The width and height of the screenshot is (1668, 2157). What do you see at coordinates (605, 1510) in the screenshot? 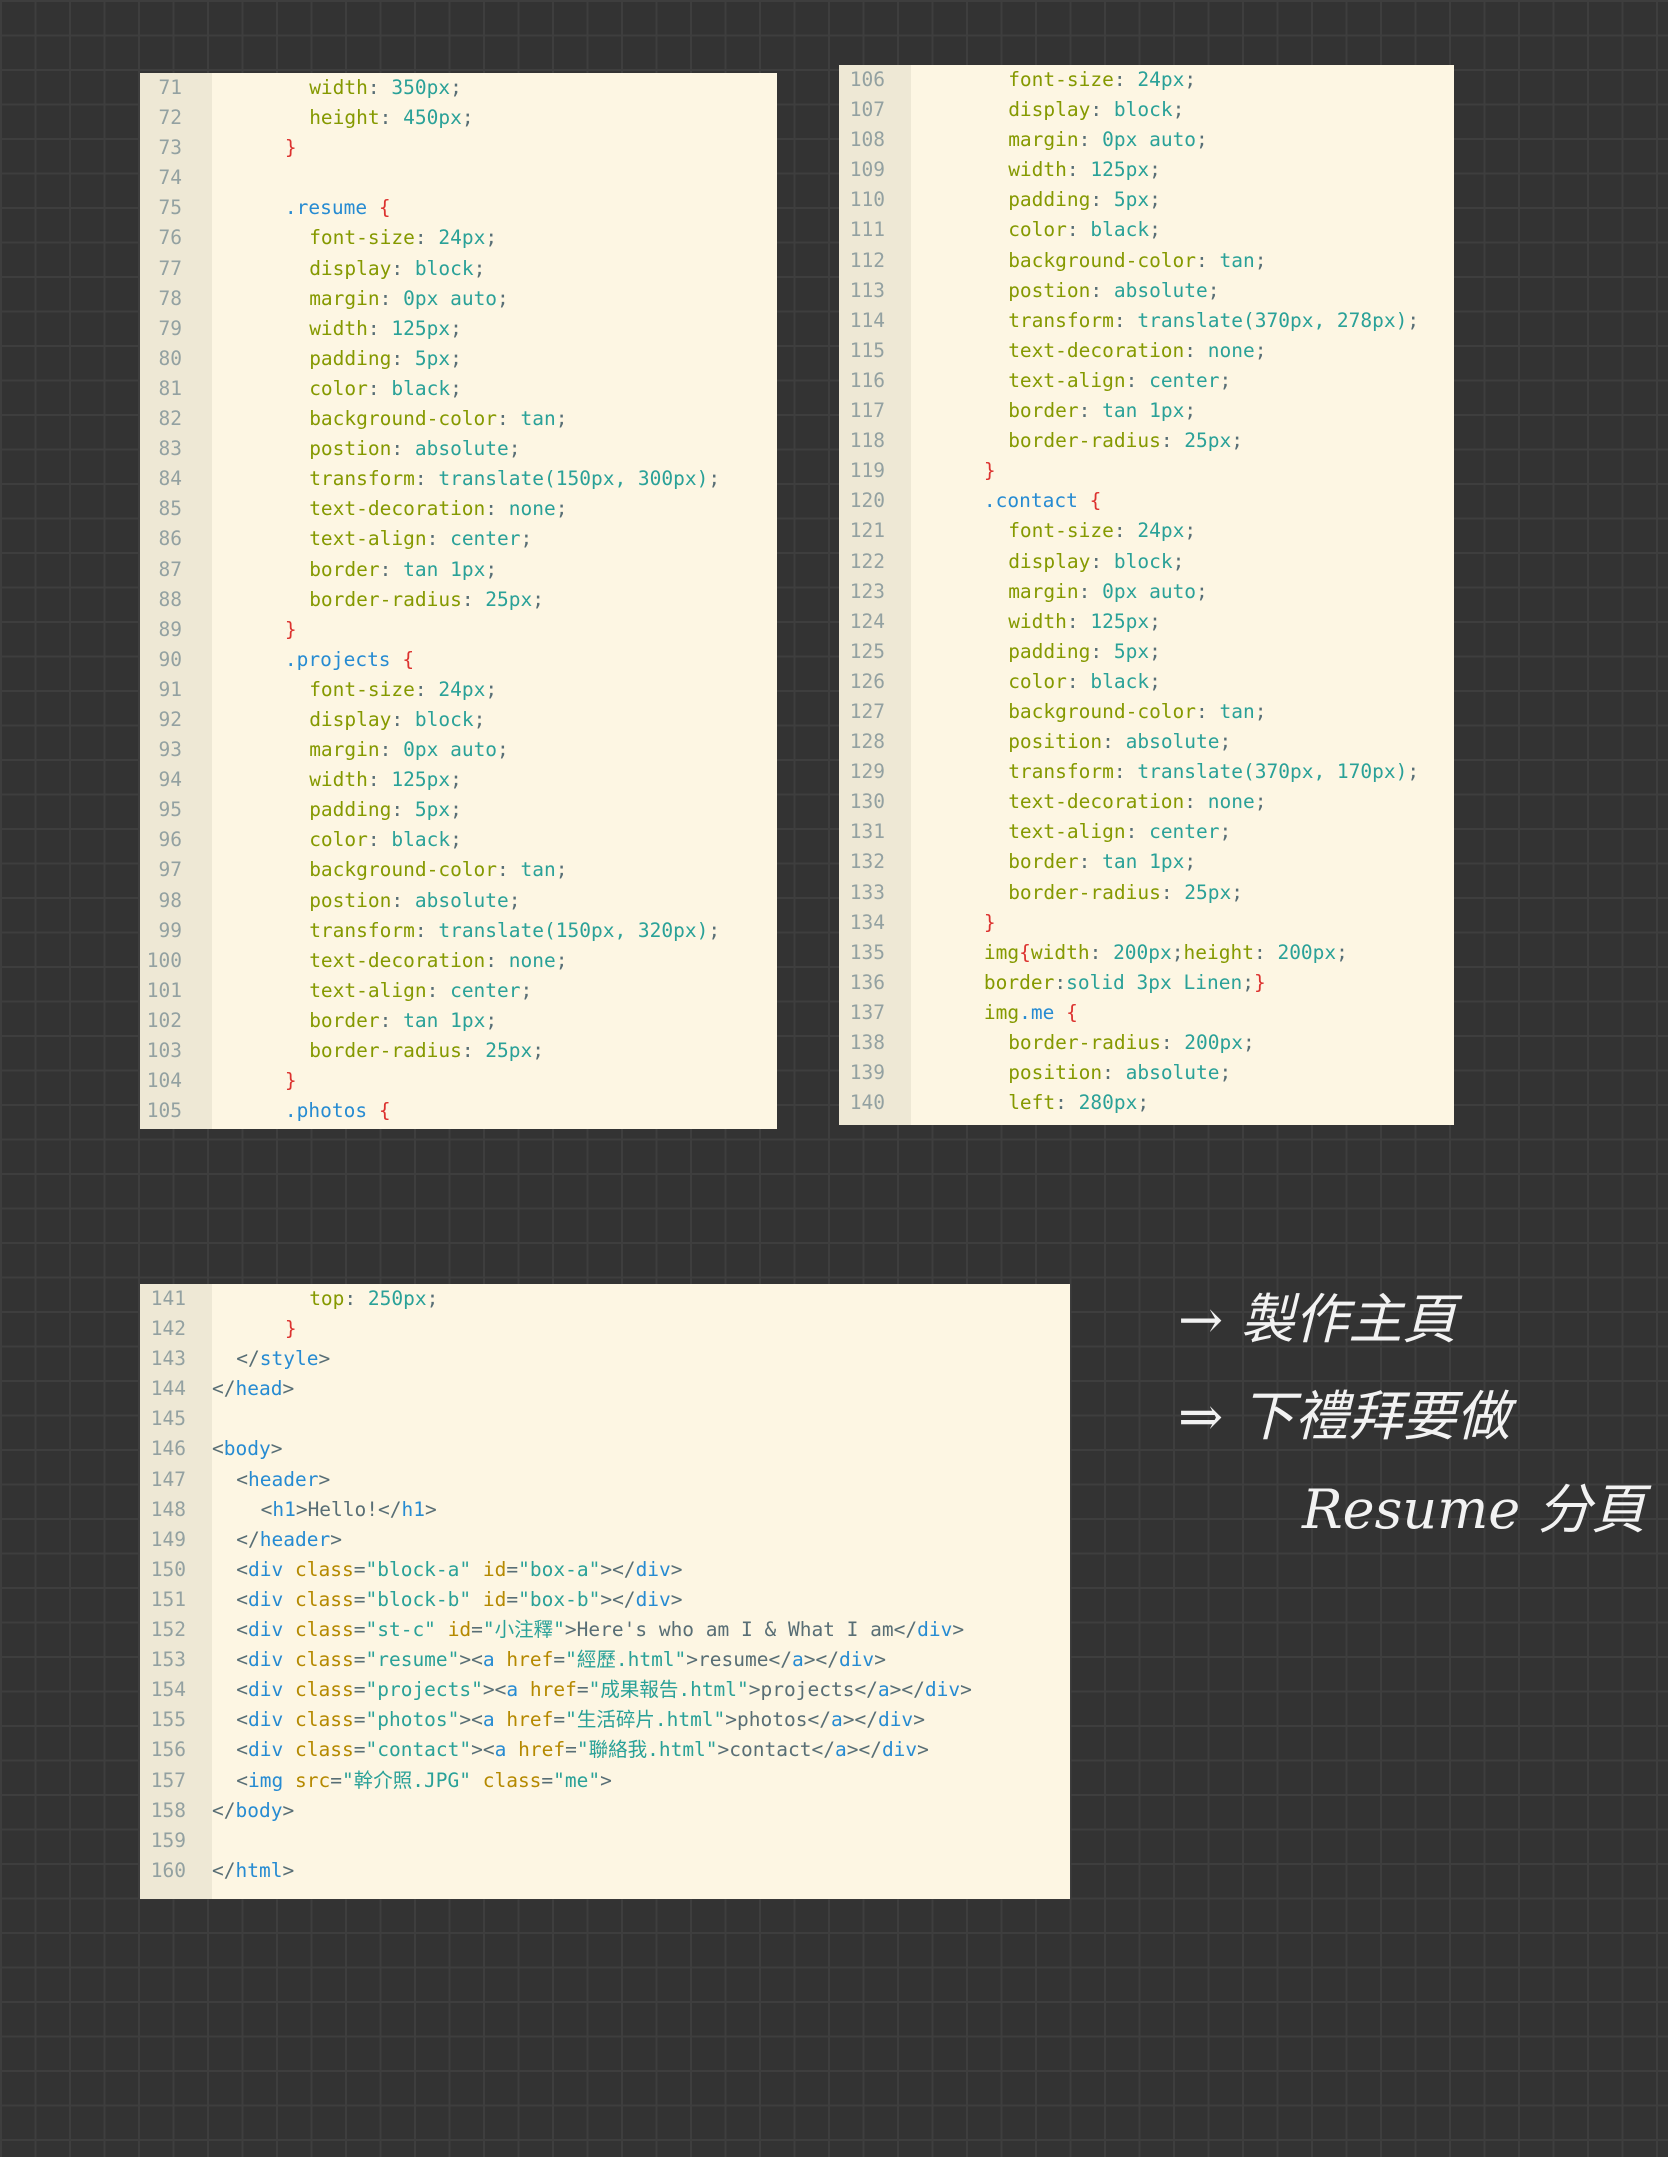
I see `code-line: 148 <h1>Hello!</h1>` at bounding box center [605, 1510].